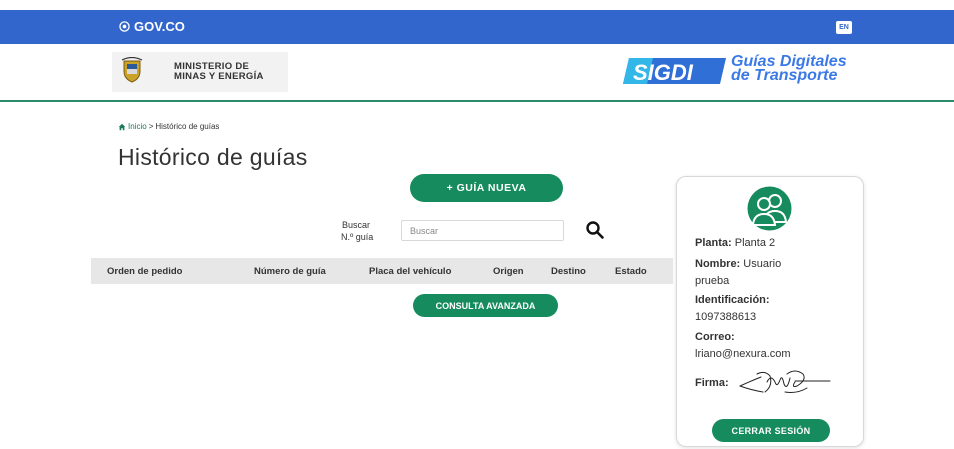 This screenshot has height=449, width=954. I want to click on correo-row: Correo: lriano@nexura.com, so click(743, 346).